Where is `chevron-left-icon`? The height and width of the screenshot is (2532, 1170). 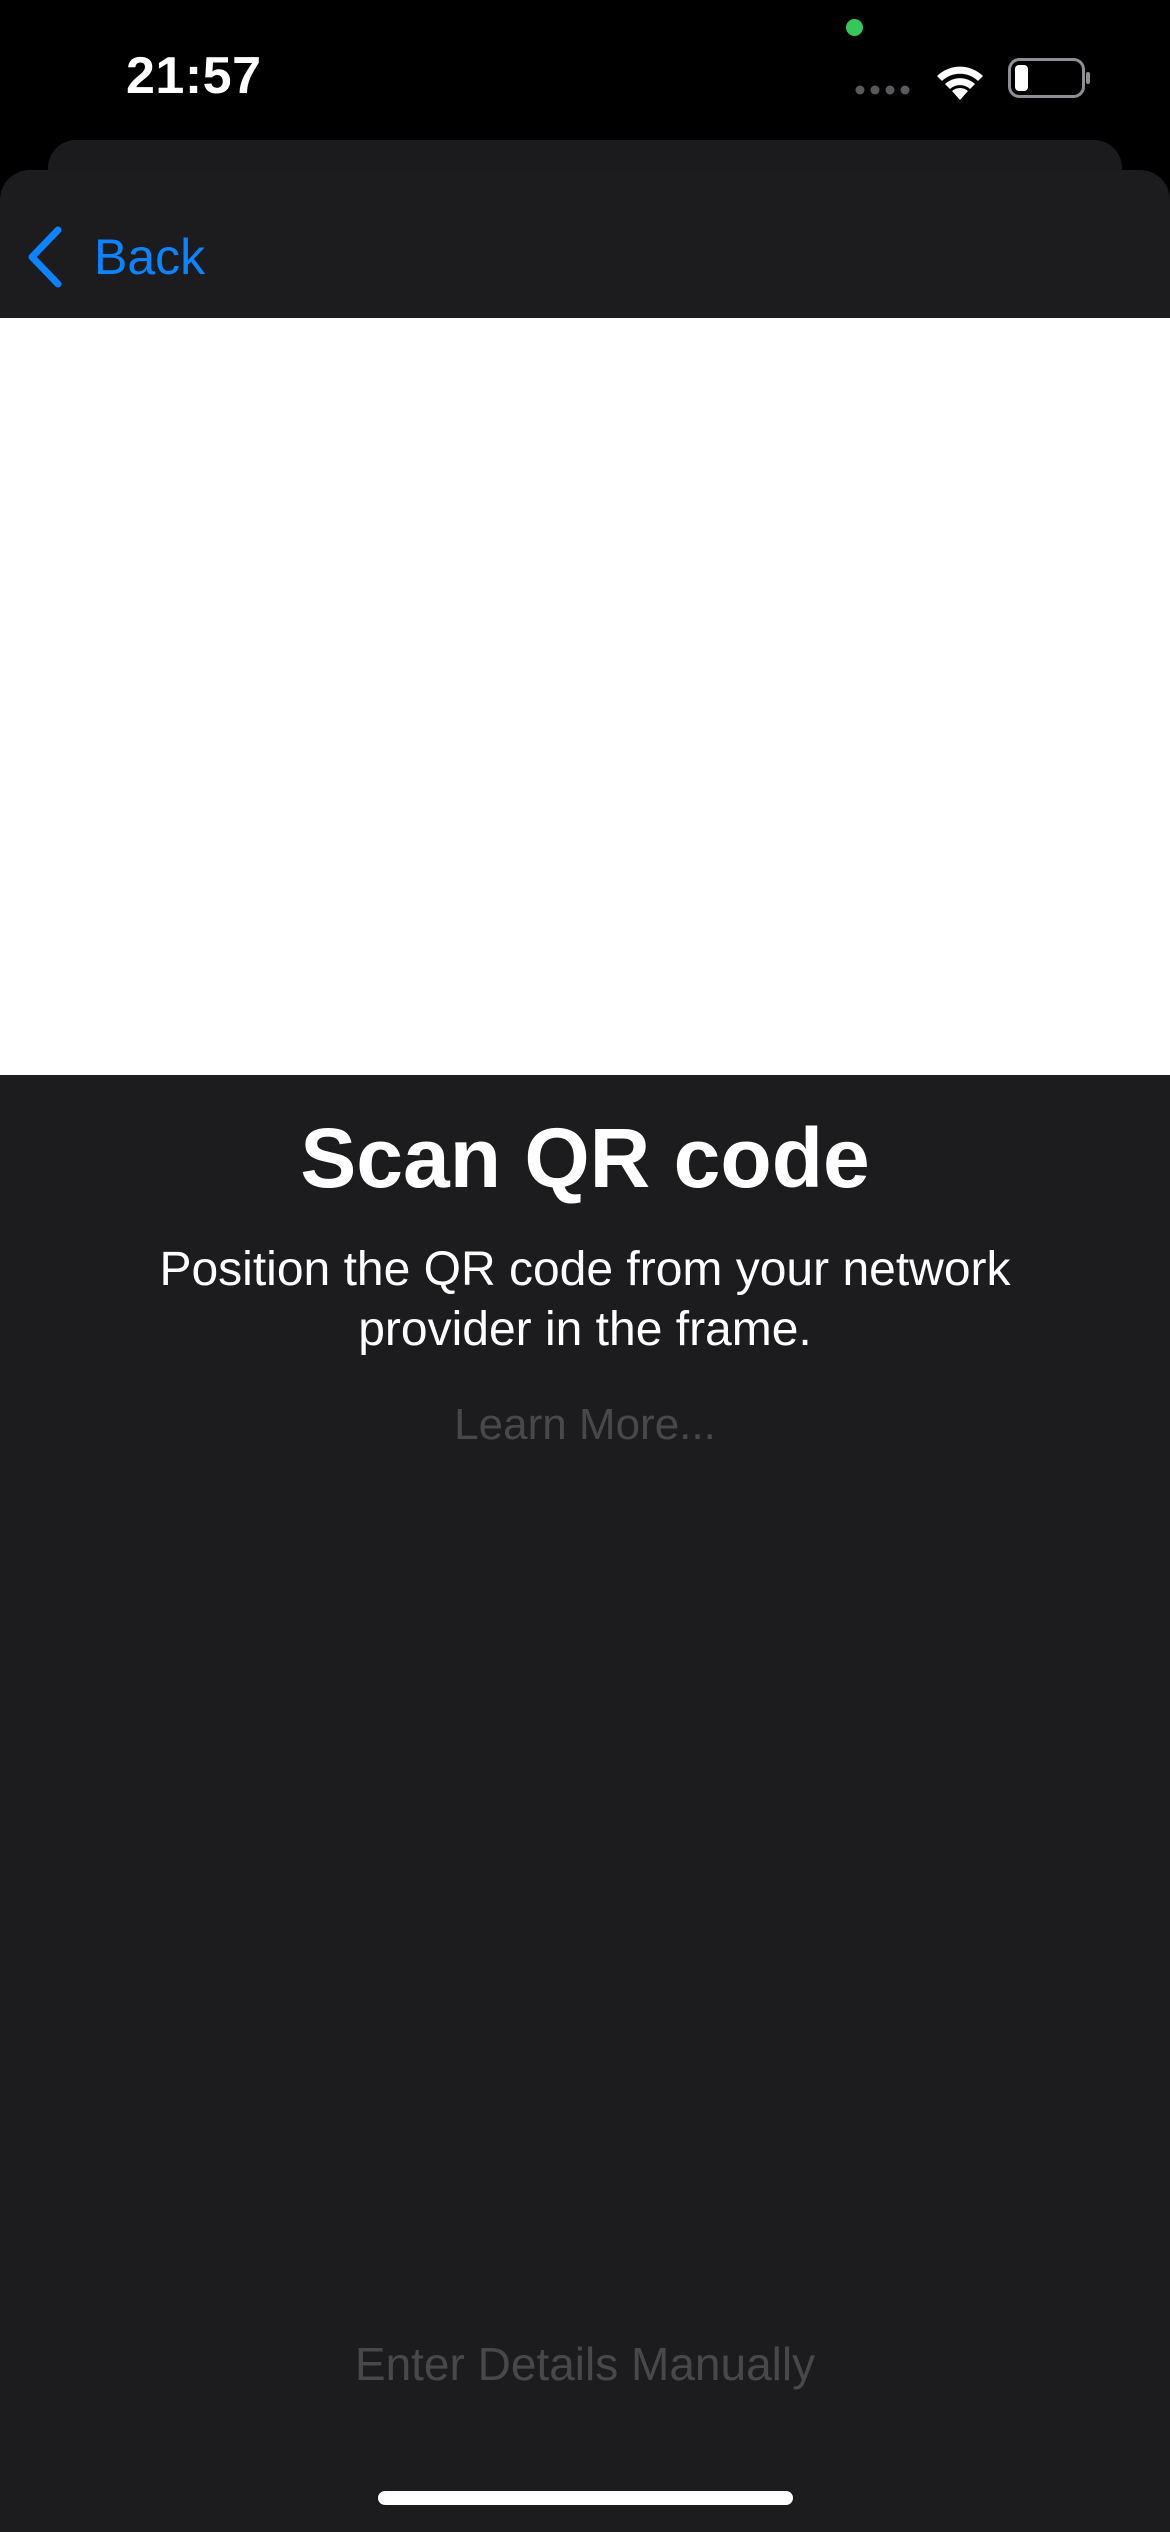
chevron-left-icon is located at coordinates (45, 257).